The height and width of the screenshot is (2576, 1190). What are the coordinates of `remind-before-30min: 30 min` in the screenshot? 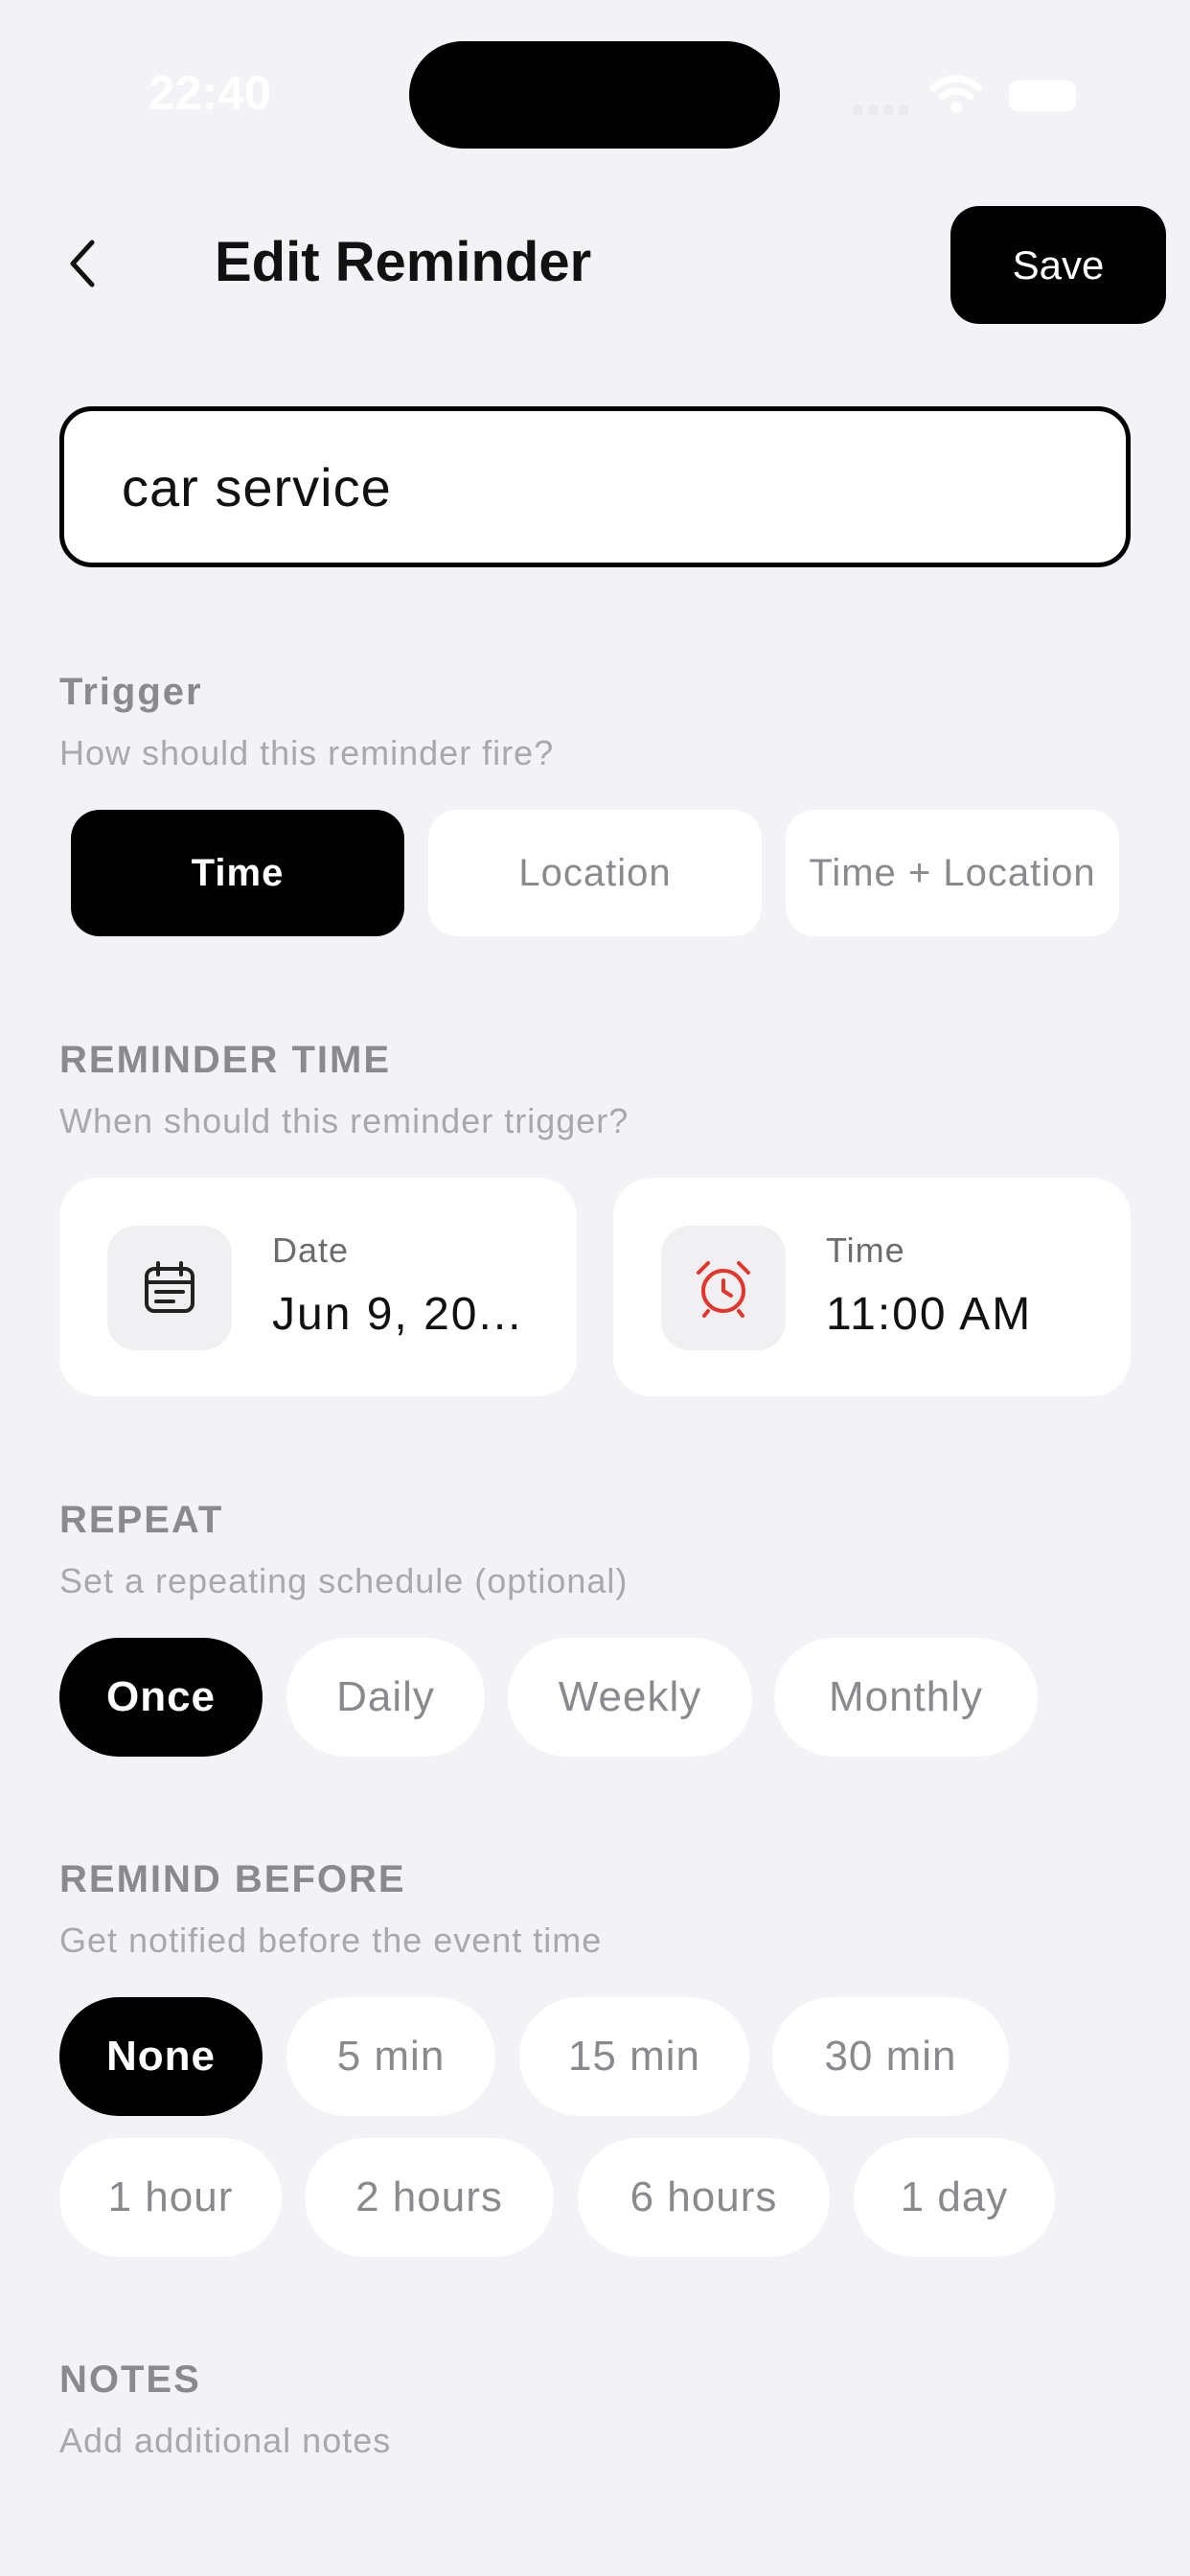 It's located at (890, 2056).